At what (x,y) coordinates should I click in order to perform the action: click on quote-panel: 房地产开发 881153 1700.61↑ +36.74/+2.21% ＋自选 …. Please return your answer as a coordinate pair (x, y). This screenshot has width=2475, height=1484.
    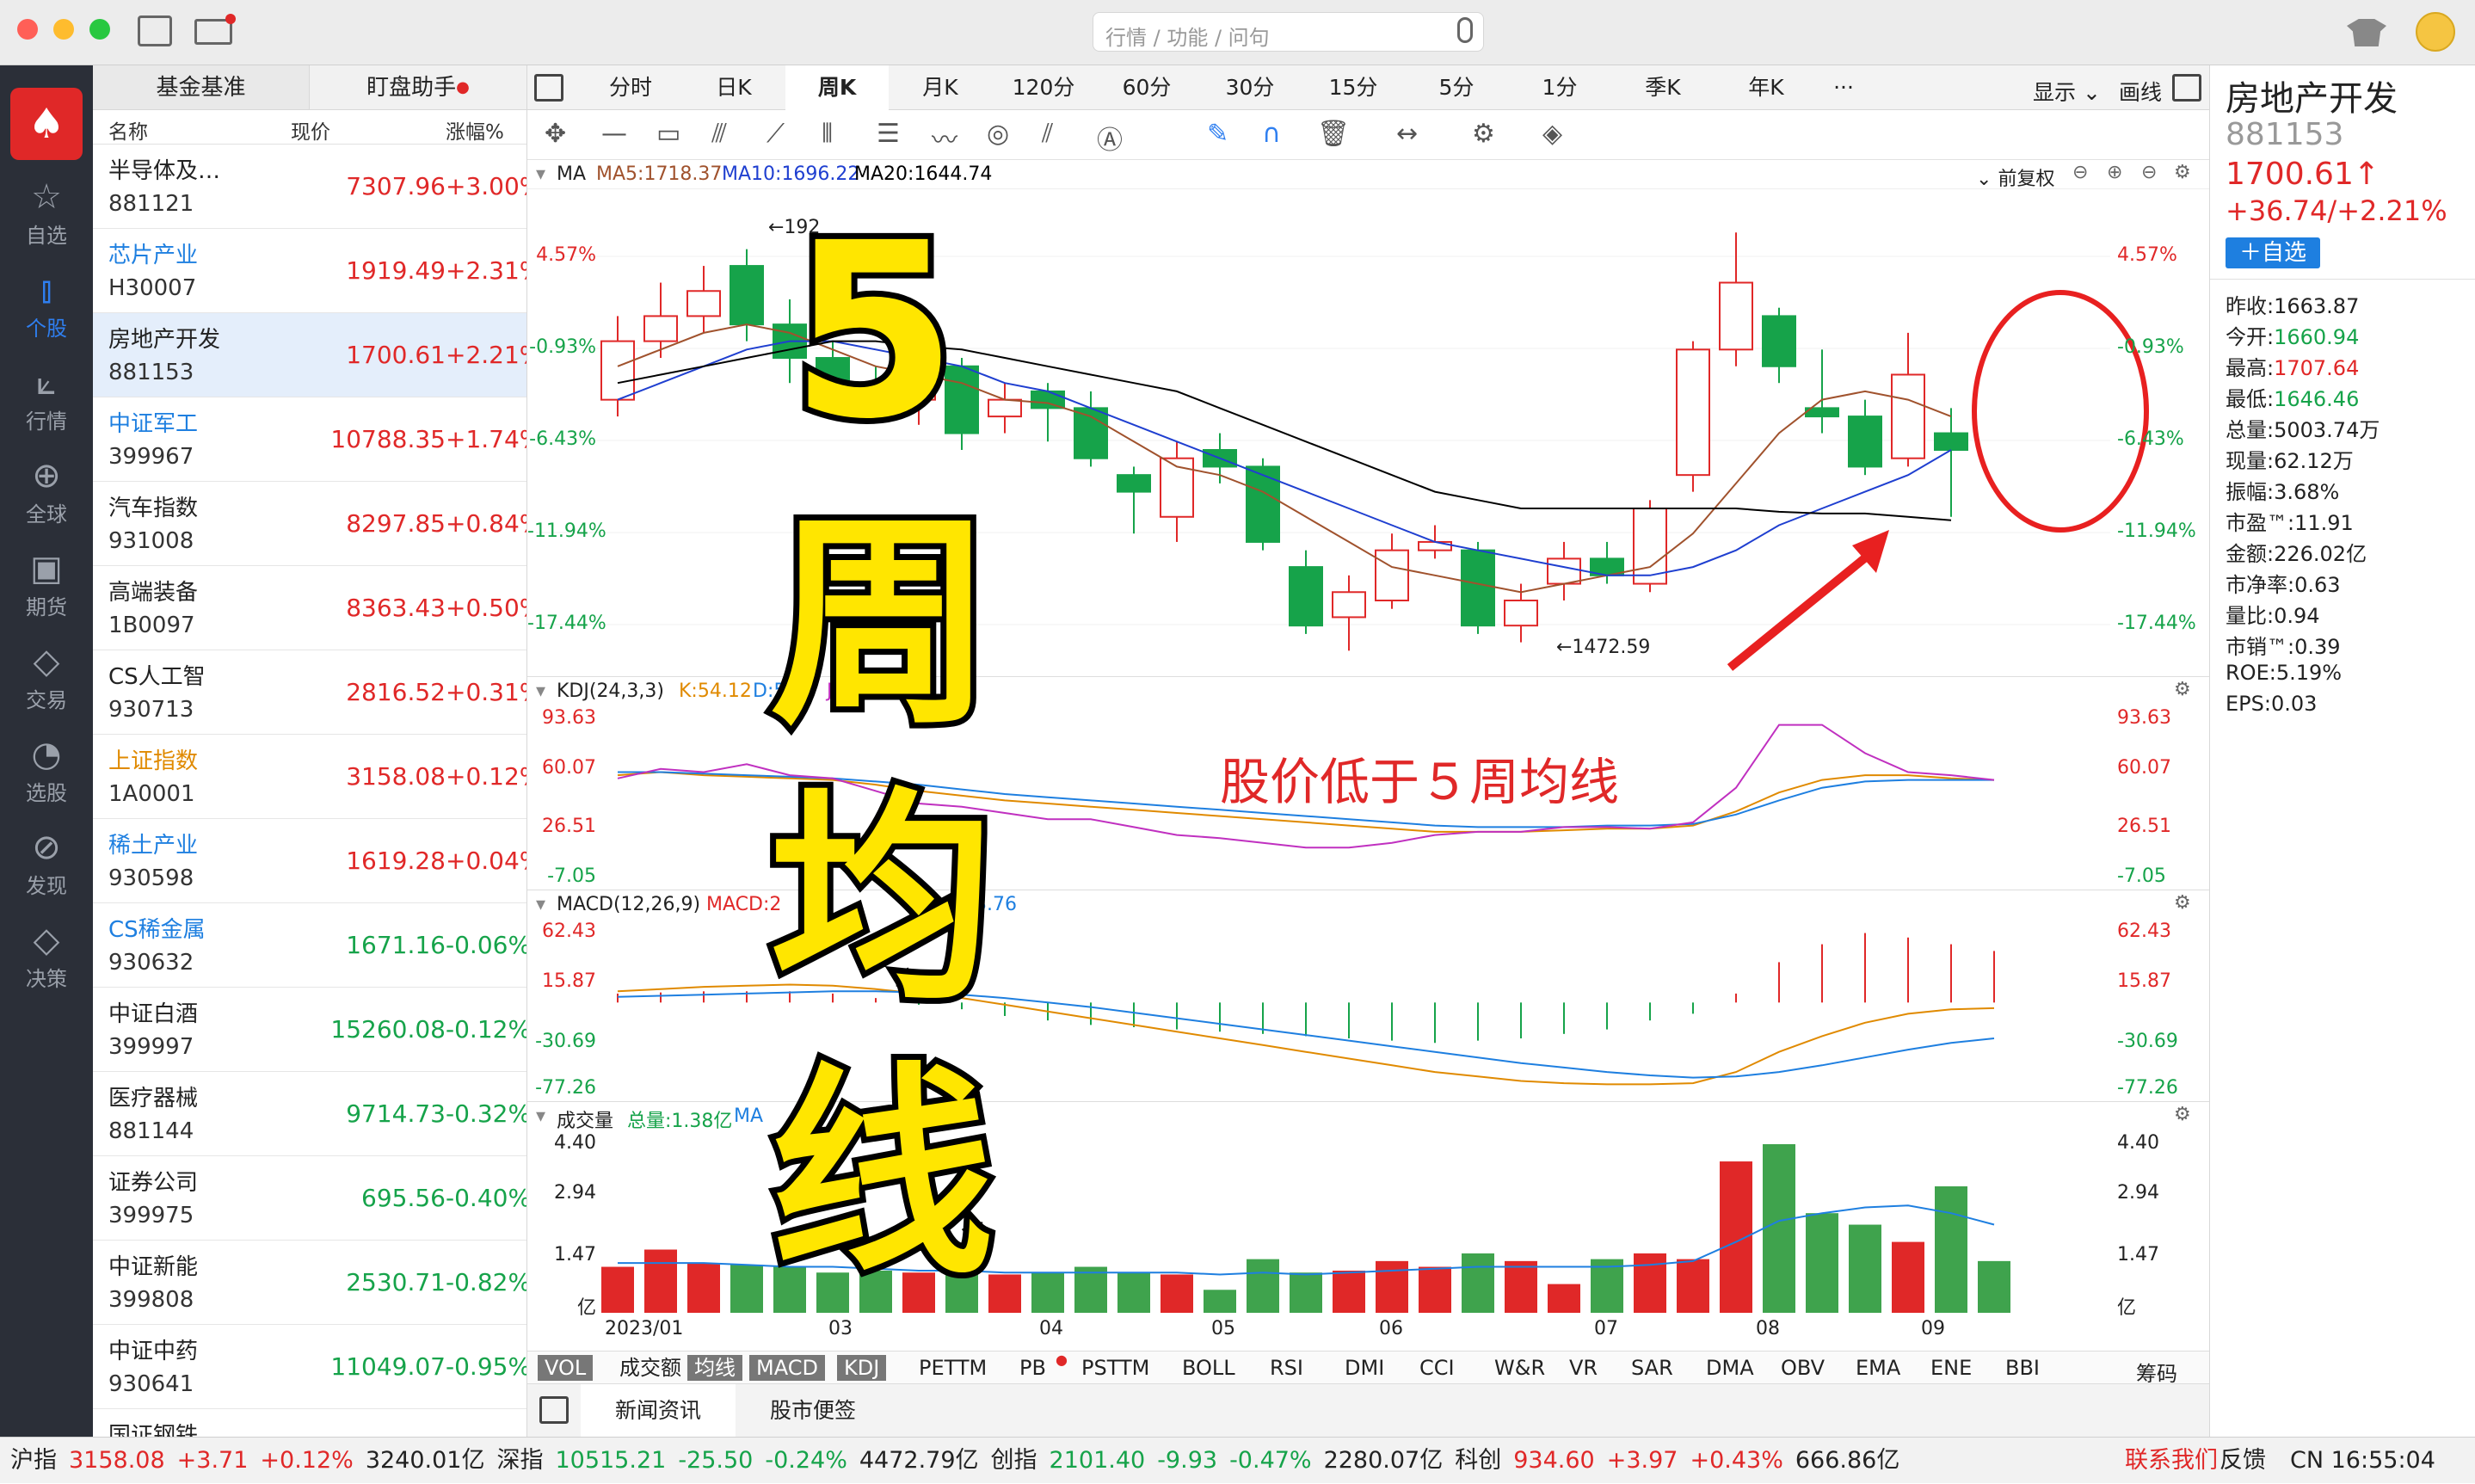
    Looking at the image, I should click on (2342, 751).